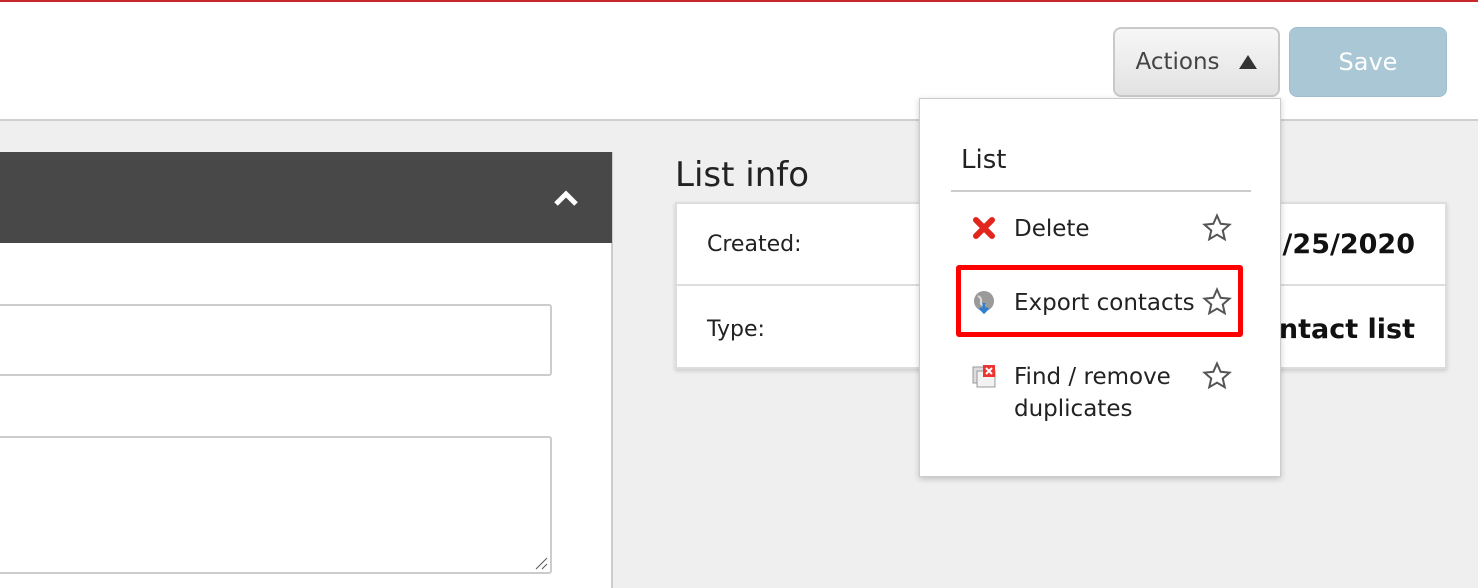 The image size is (1478, 588). I want to click on menu-item-delete: Delete, so click(1102, 229).